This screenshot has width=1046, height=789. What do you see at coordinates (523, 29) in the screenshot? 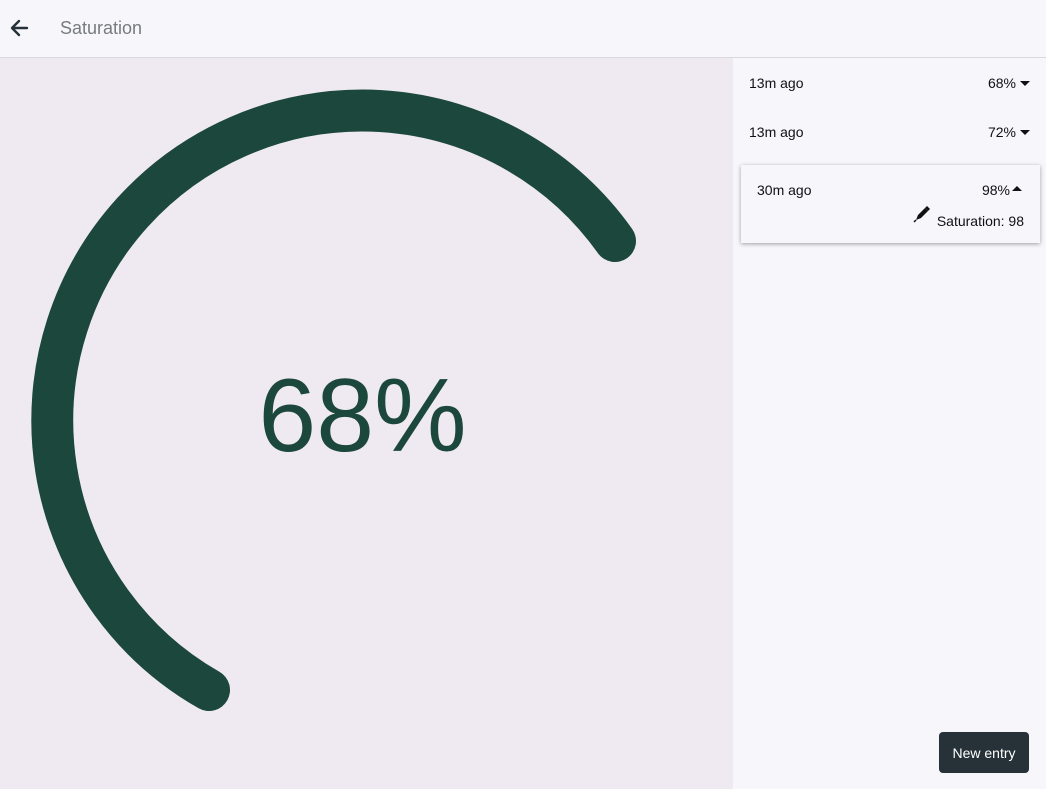
I see `top-app-bar: Saturation` at bounding box center [523, 29].